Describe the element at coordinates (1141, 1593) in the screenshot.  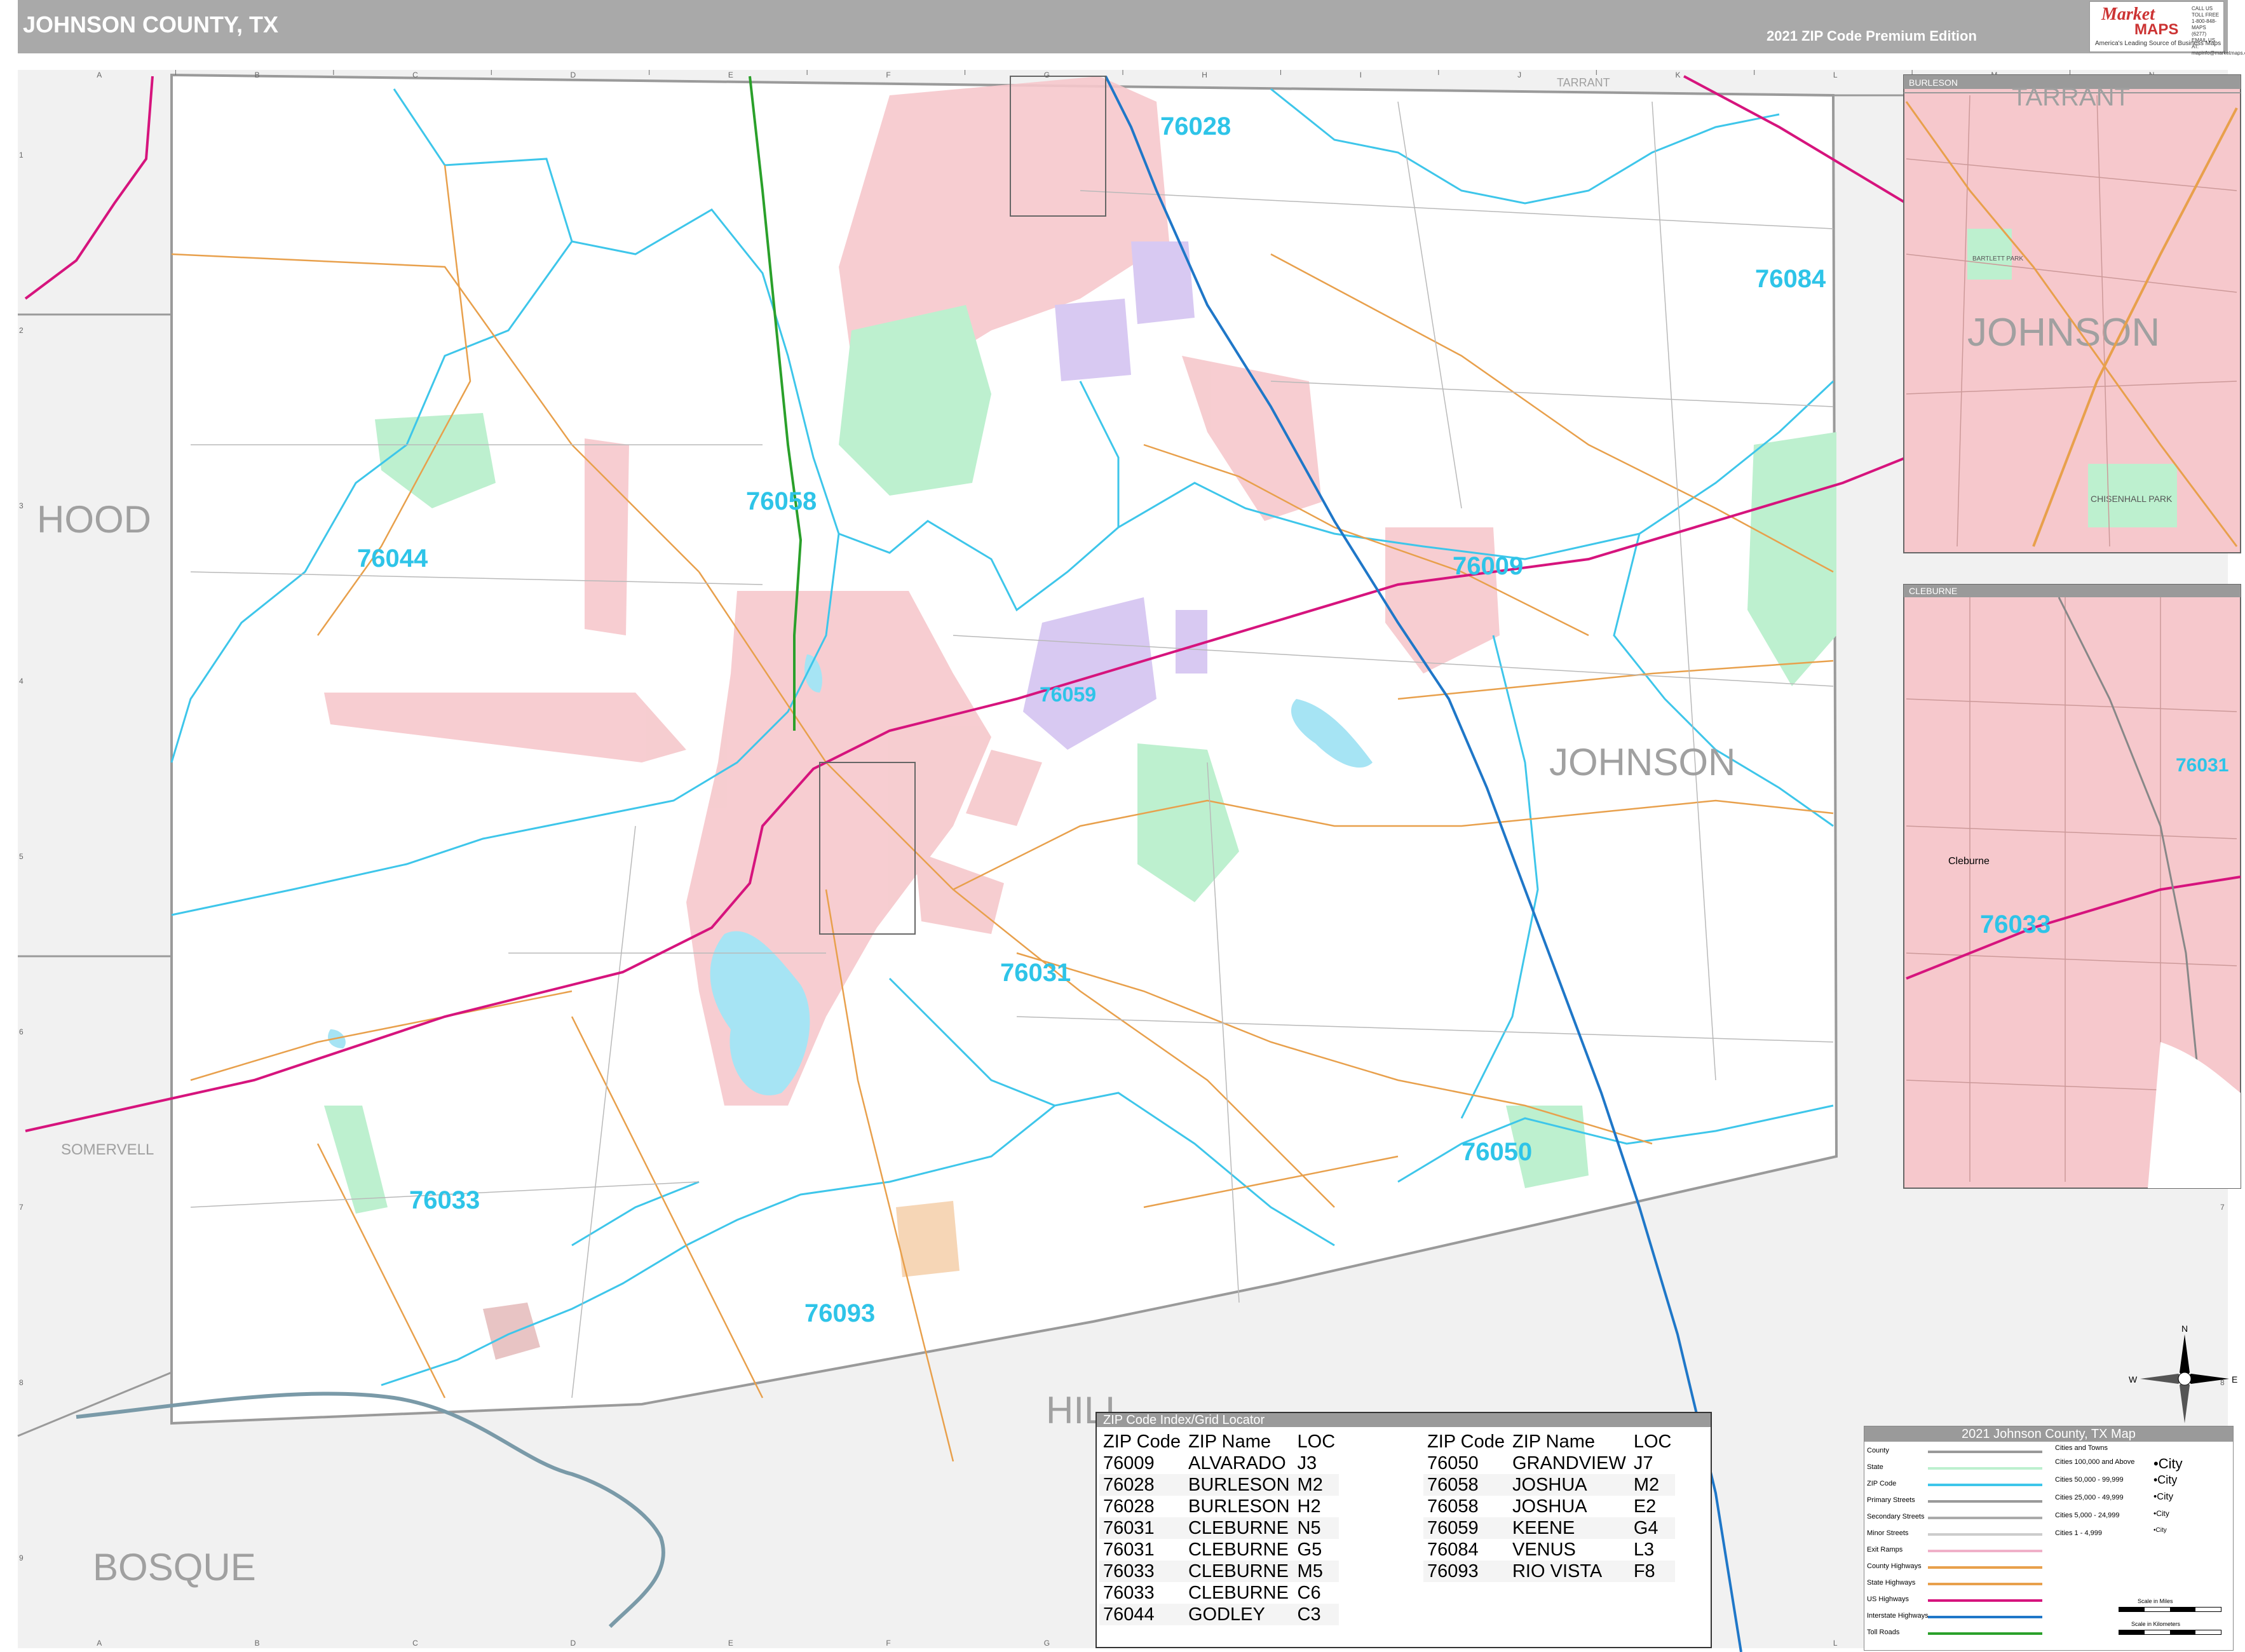
I see `zip-index-cell: 76033` at that location.